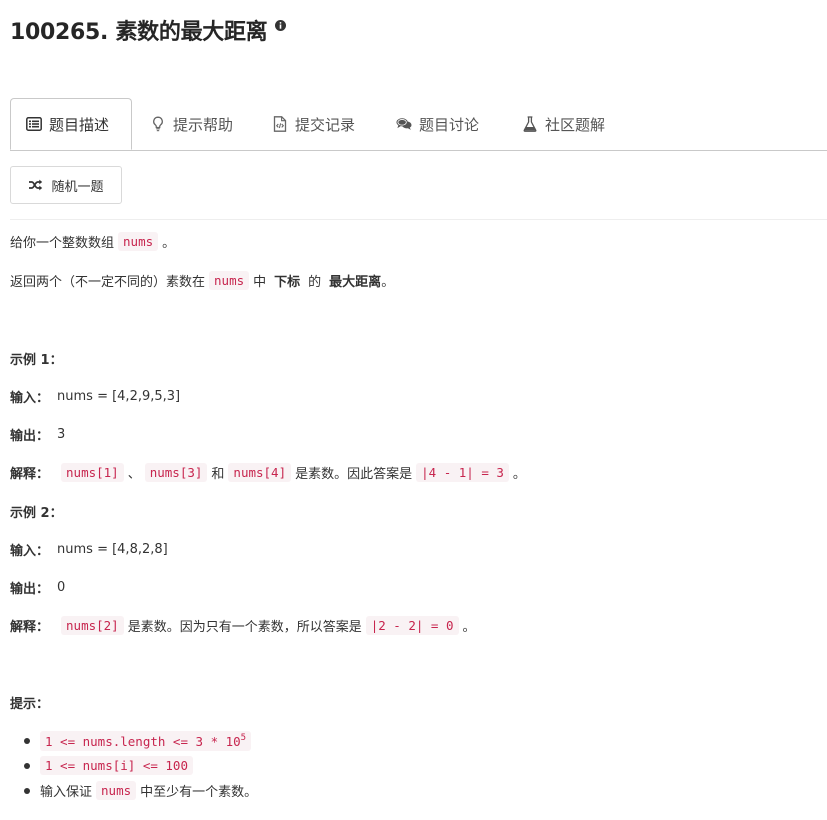 The width and height of the screenshot is (827, 820). Describe the element at coordinates (35, 185) in the screenshot. I see `shuffle-icon` at that location.